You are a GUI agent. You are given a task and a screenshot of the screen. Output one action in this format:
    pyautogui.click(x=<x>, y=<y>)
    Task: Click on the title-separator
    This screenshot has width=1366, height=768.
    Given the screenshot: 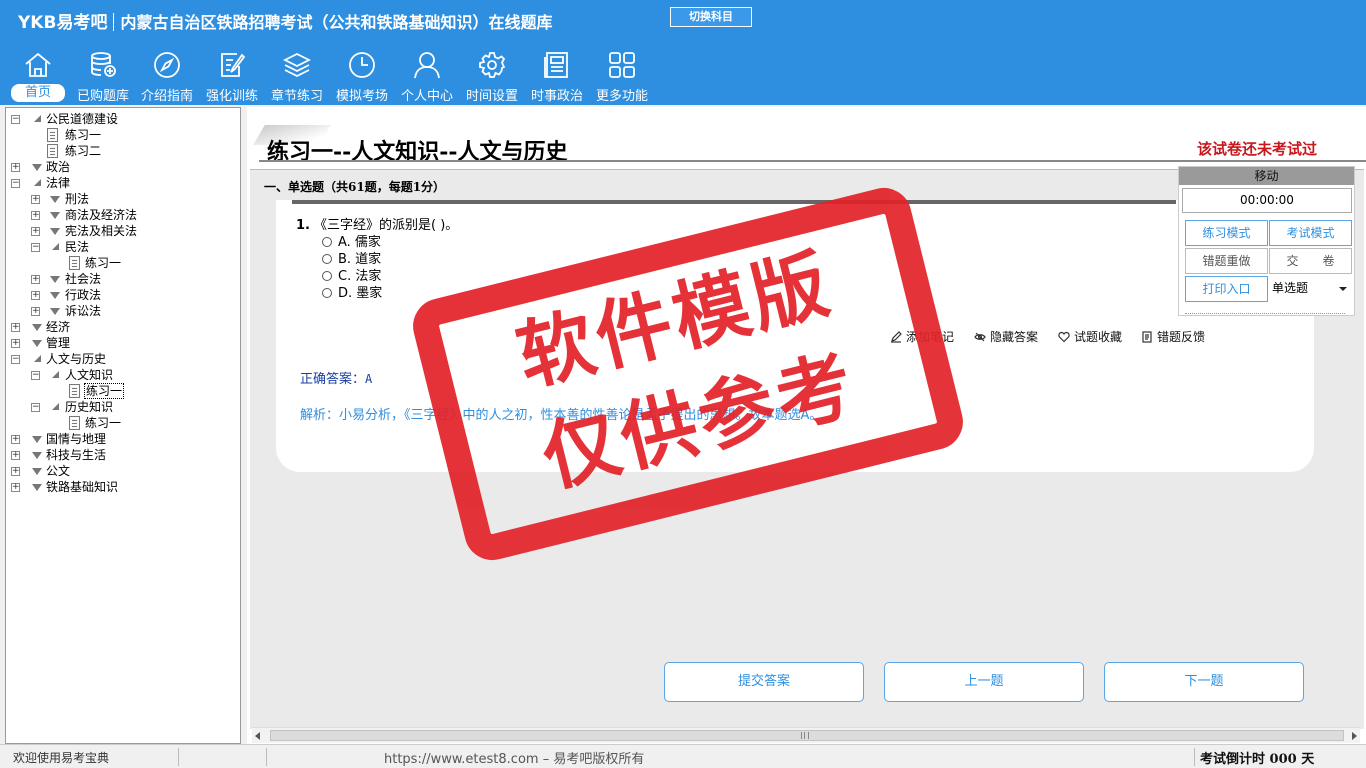 What is the action you would take?
    pyautogui.click(x=114, y=22)
    